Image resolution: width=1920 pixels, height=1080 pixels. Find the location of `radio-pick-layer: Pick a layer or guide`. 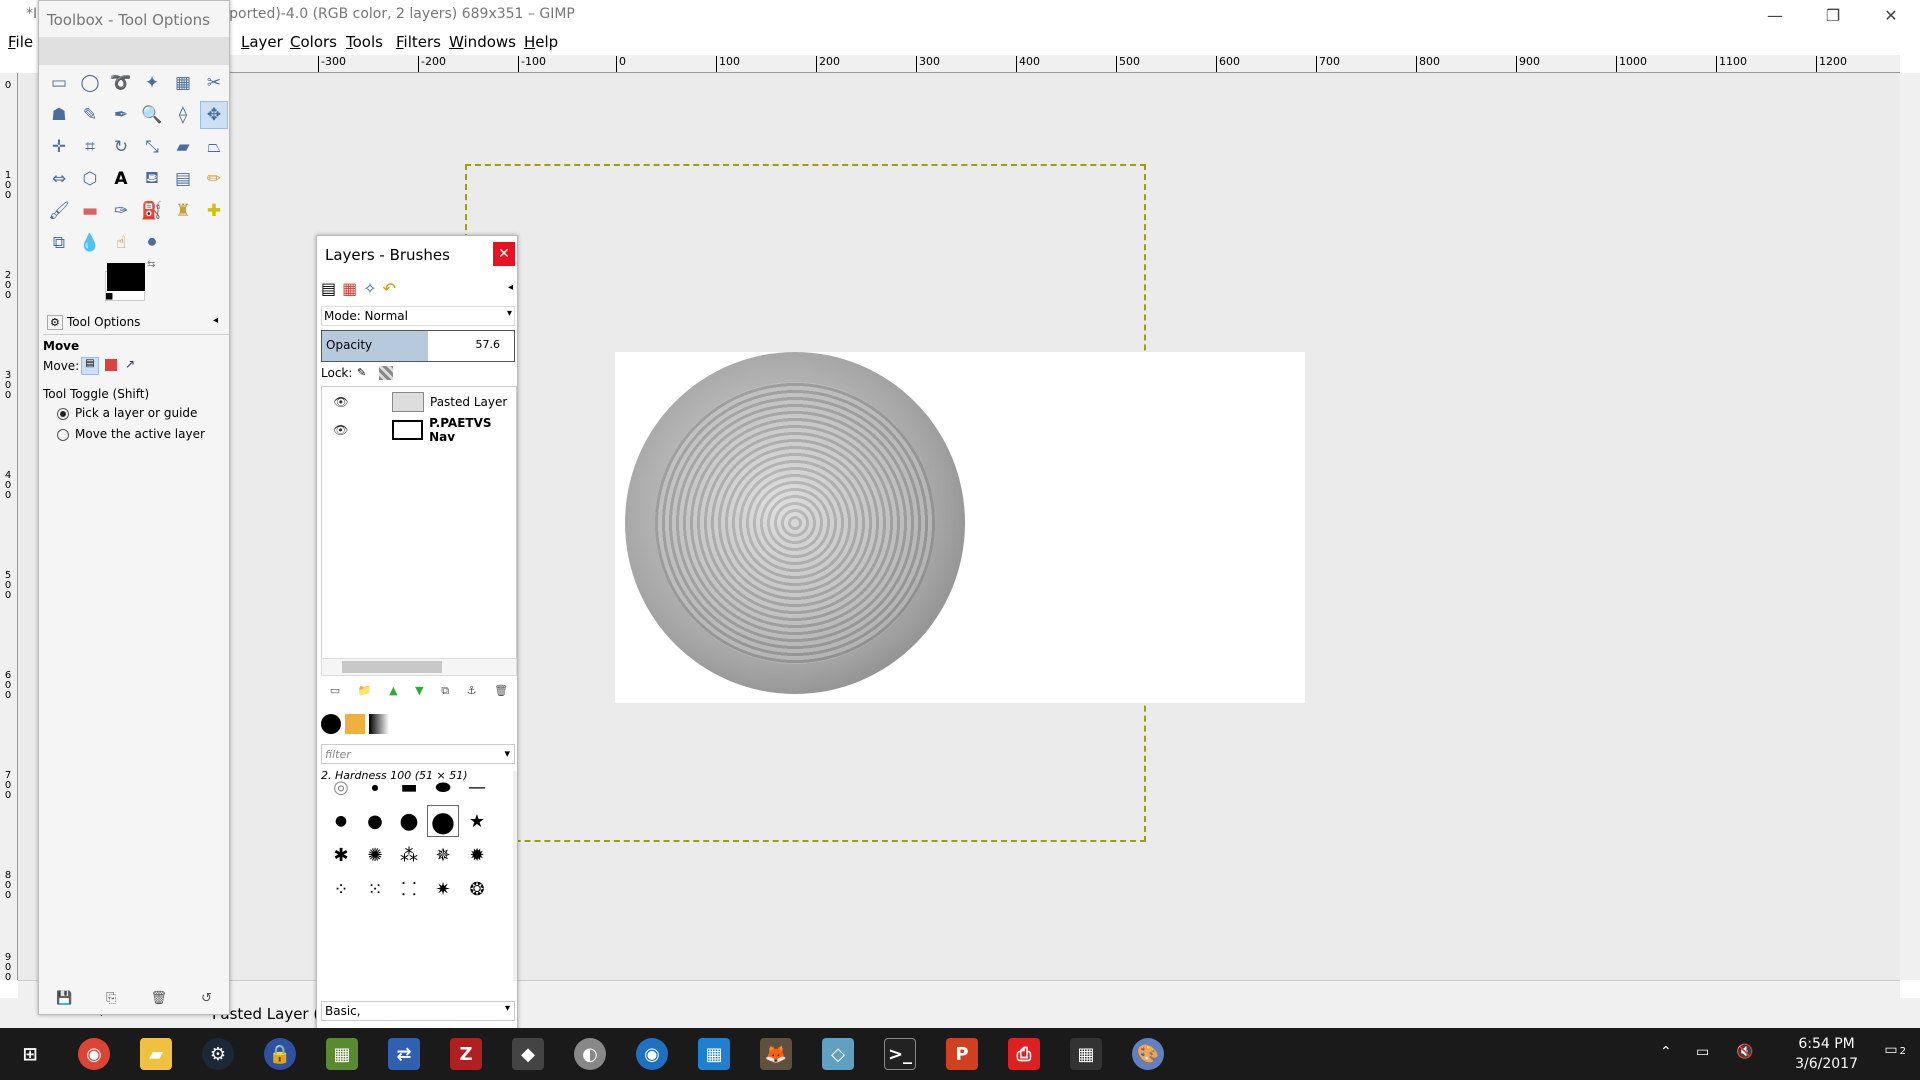

radio-pick-layer: Pick a layer or guide is located at coordinates (127, 413).